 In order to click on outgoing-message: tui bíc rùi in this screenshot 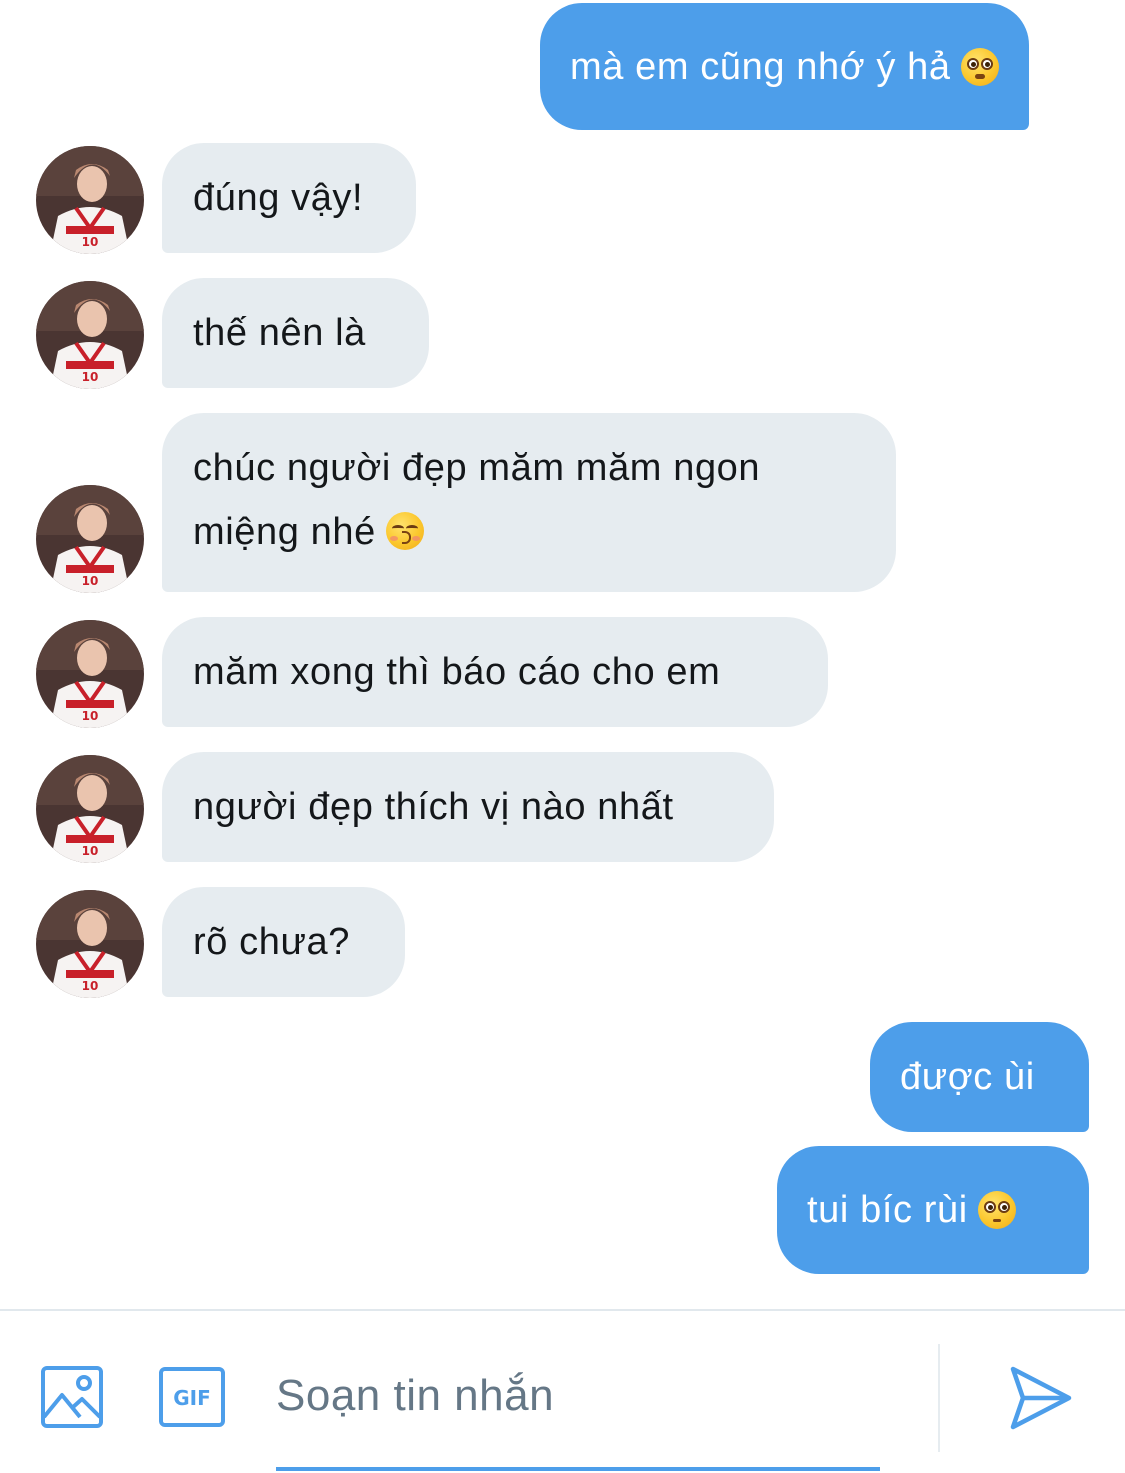, I will do `click(933, 1210)`.